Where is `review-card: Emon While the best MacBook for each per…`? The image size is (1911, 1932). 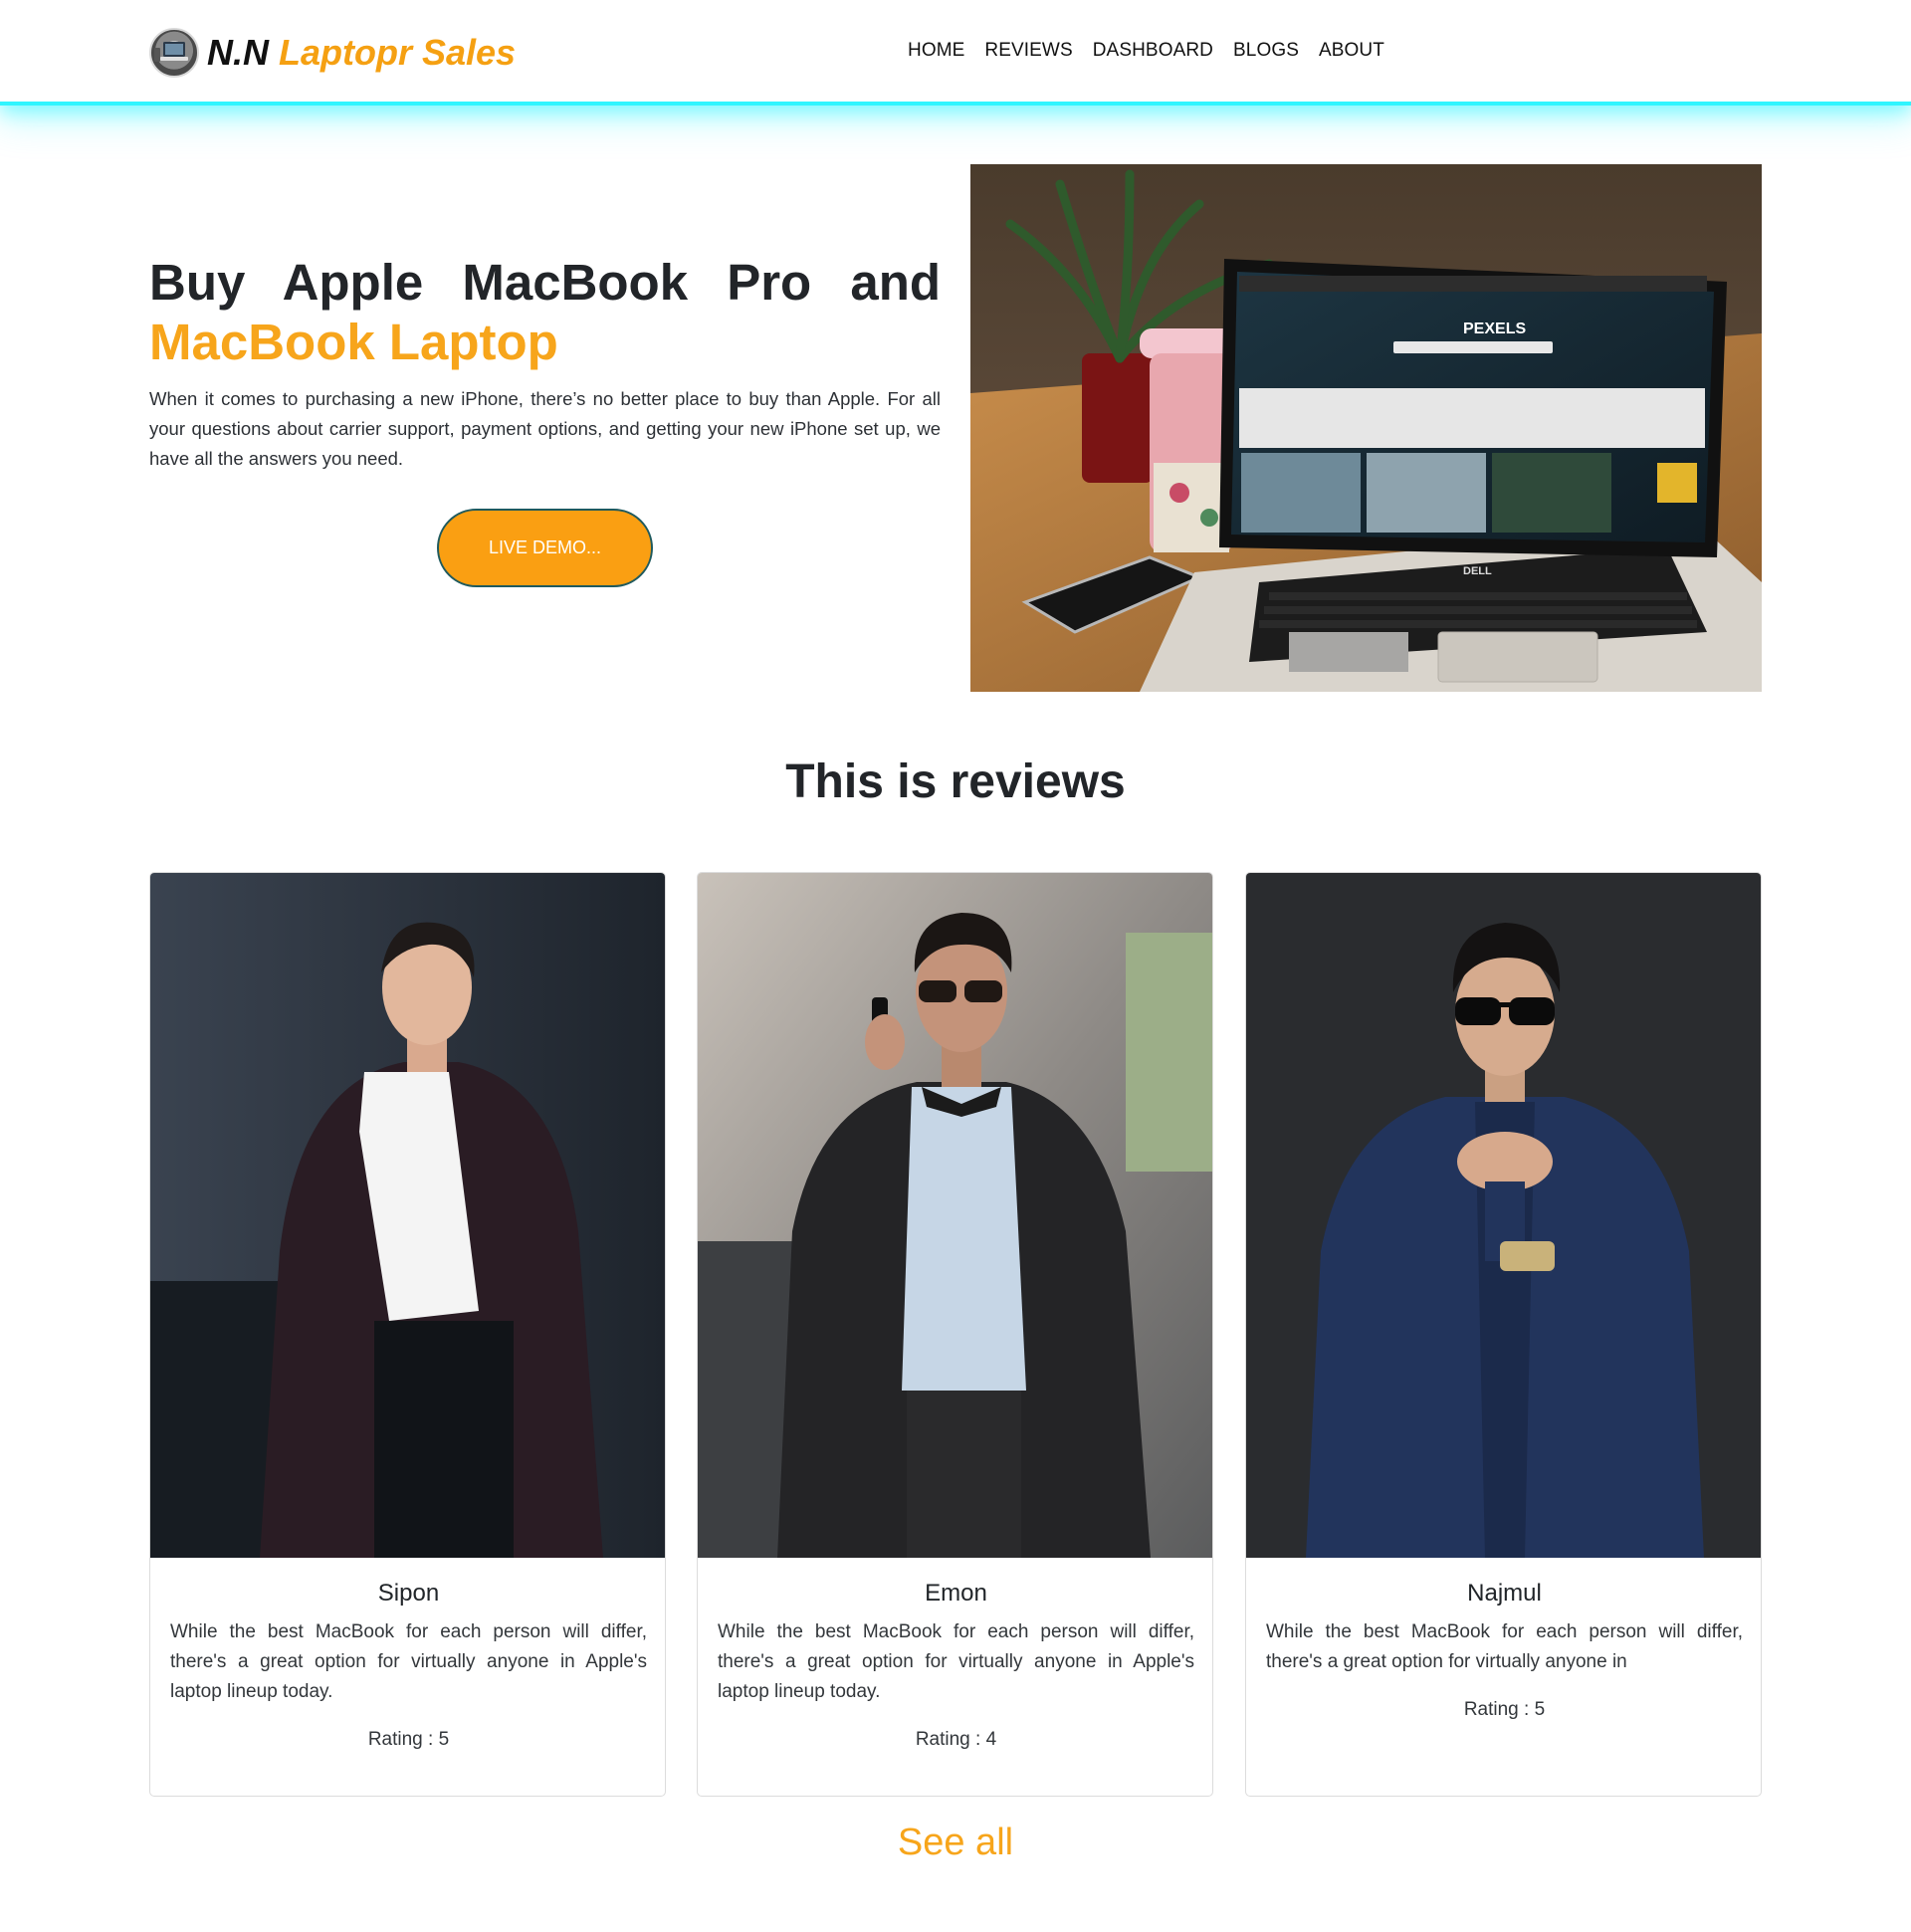
review-card: Emon While the best MacBook for each per… is located at coordinates (955, 1334).